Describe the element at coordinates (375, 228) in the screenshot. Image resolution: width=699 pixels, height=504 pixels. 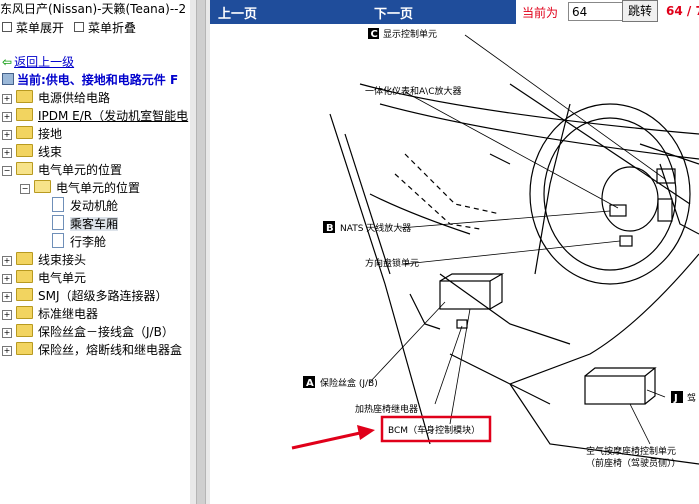
I see `svg-text: NATS 天线放大器` at that location.